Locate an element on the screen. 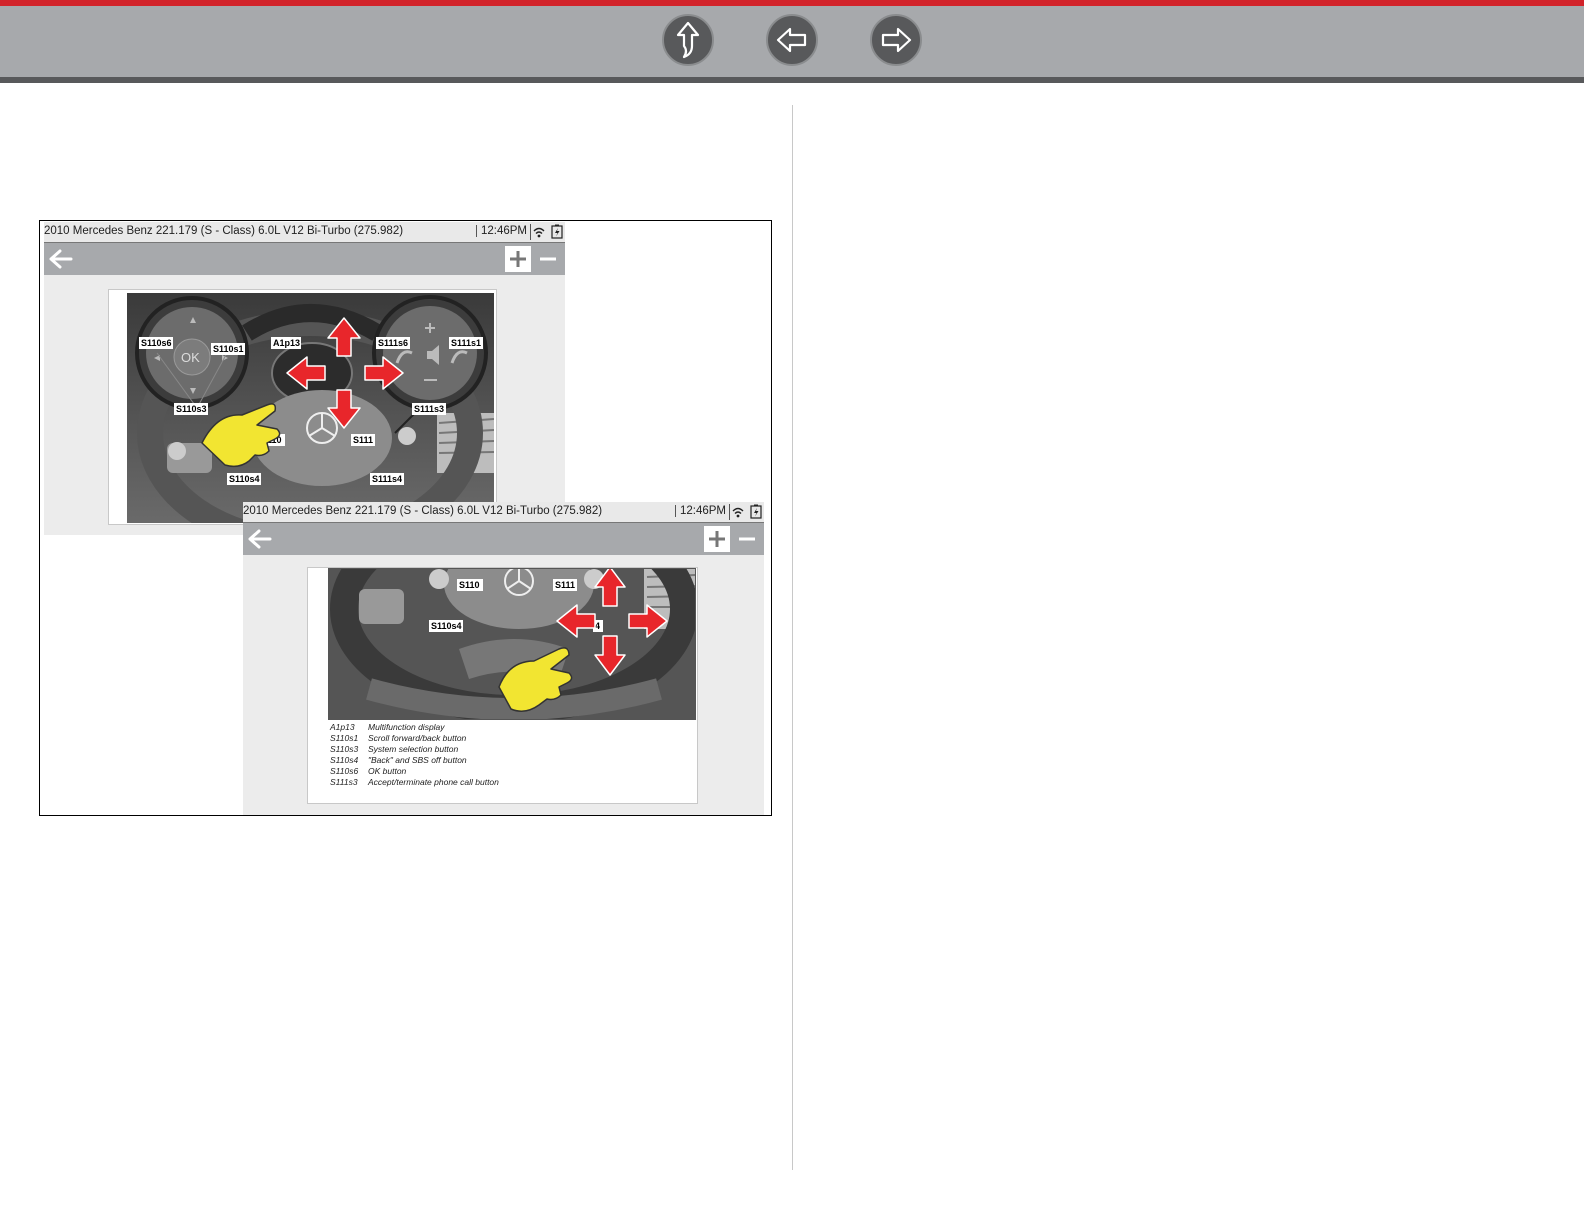 This screenshot has width=1584, height=1224. label-ok: OK is located at coordinates (190, 357).